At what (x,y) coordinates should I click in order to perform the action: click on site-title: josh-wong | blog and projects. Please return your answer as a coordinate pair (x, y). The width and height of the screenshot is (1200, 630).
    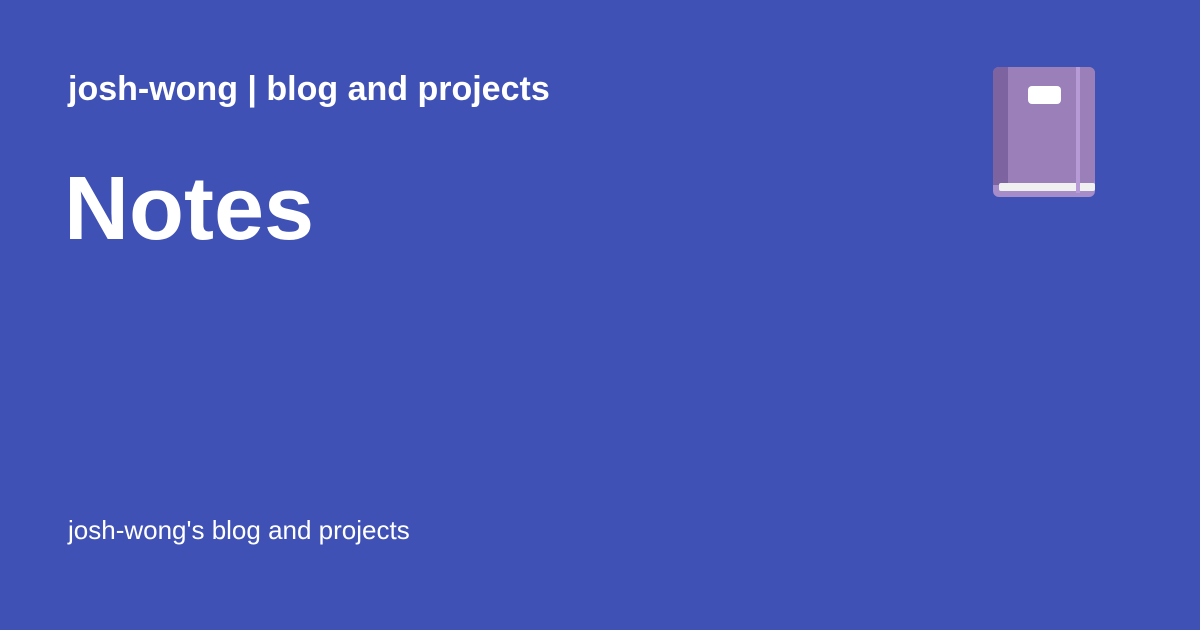
    Looking at the image, I should click on (309, 89).